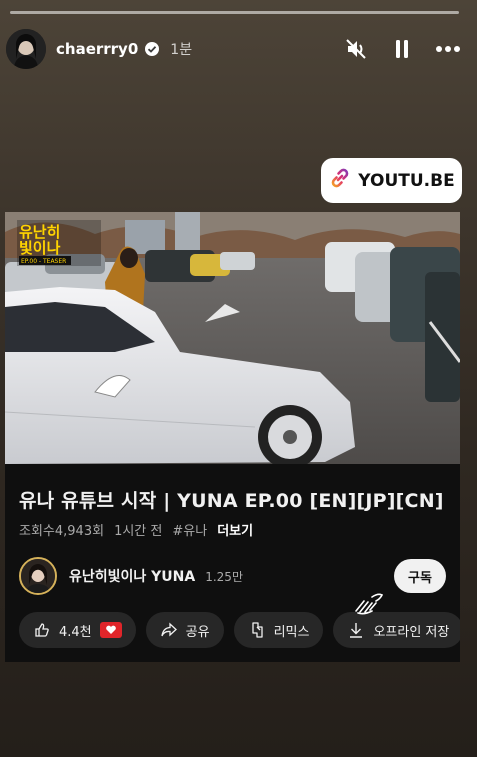  Describe the element at coordinates (40, 248) in the screenshot. I see `thumbnail-logo-line2: 빛이나` at that location.